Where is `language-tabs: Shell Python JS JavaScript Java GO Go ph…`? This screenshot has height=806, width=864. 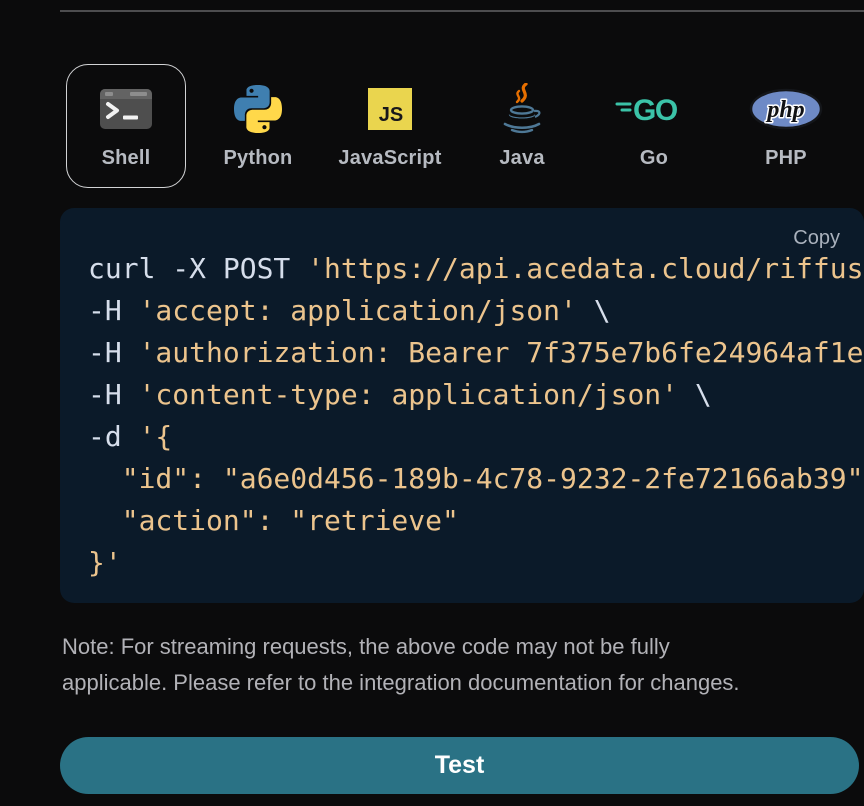
language-tabs: Shell Python JS JavaScript Java GO Go ph… is located at coordinates (465, 126).